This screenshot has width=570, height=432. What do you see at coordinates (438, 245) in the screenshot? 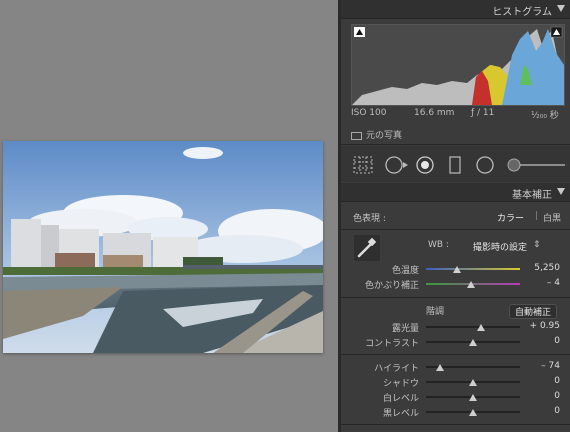
I see `wb-label: WB :` at bounding box center [438, 245].